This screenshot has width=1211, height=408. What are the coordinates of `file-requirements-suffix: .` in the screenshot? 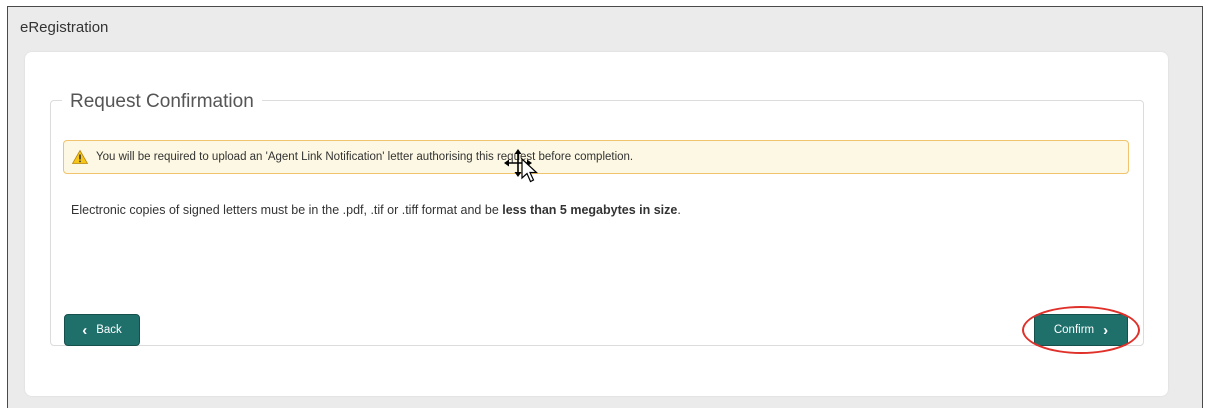 It's located at (679, 210).